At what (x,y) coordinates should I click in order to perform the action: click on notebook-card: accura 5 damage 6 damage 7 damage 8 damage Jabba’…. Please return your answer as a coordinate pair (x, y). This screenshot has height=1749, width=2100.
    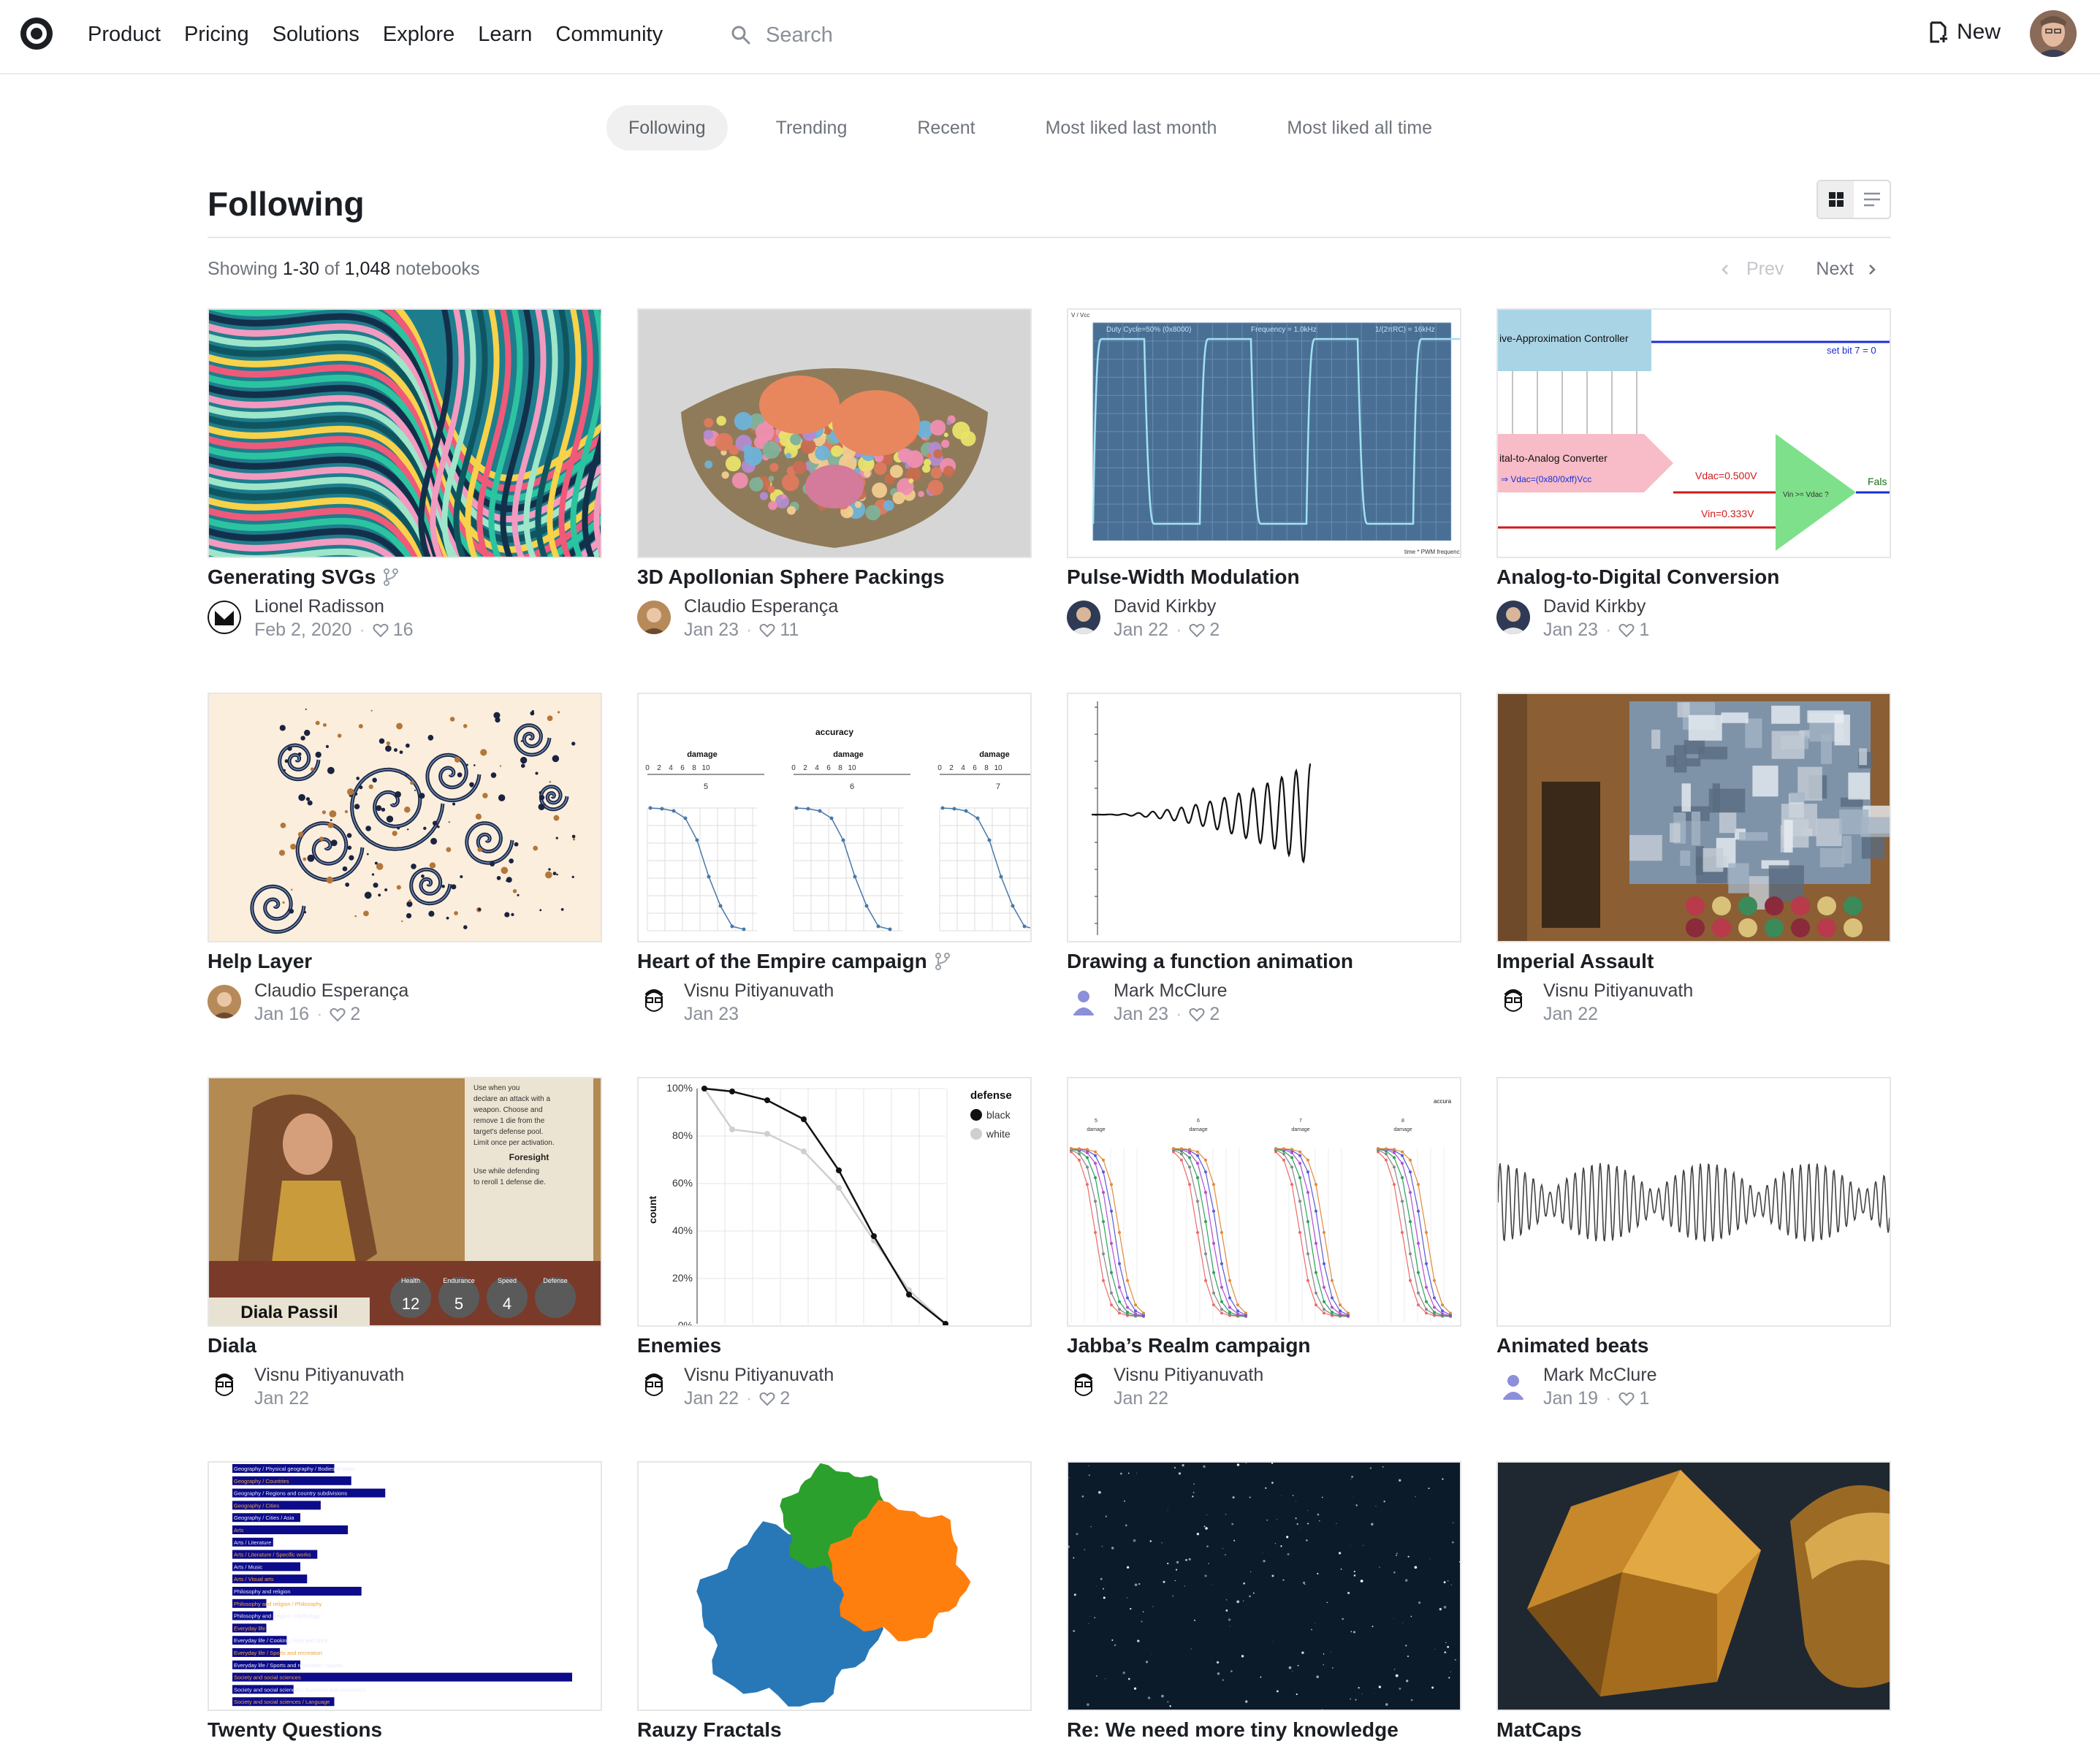
    Looking at the image, I should click on (1264, 1259).